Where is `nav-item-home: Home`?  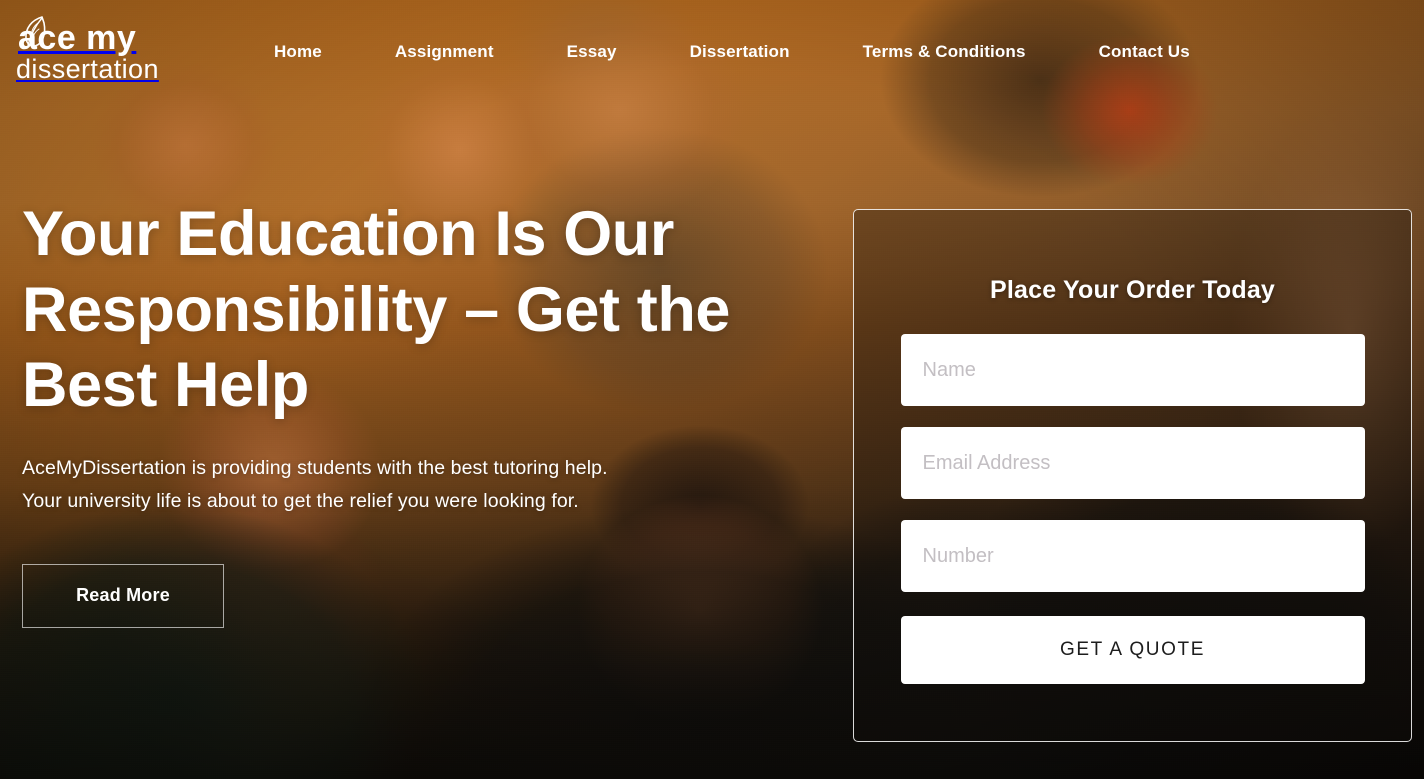
nav-item-home: Home is located at coordinates (298, 52).